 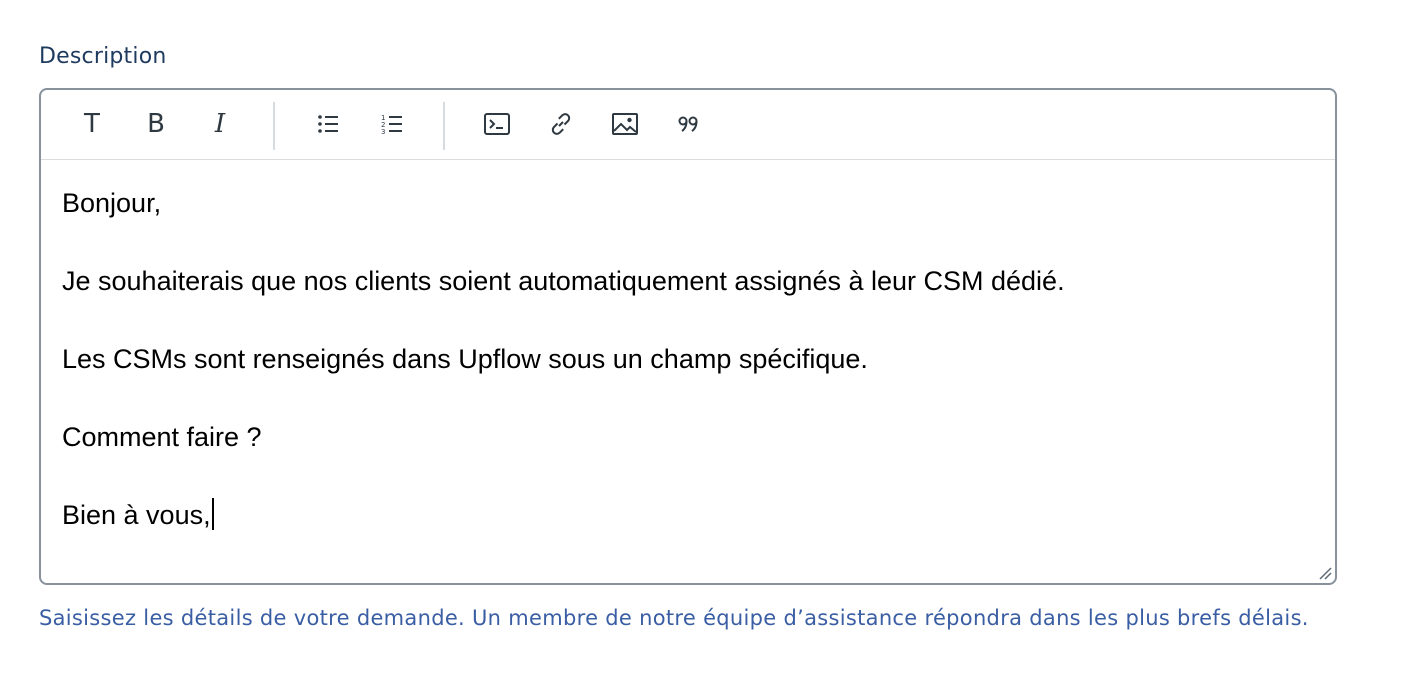 I want to click on image-button, so click(x=625, y=124).